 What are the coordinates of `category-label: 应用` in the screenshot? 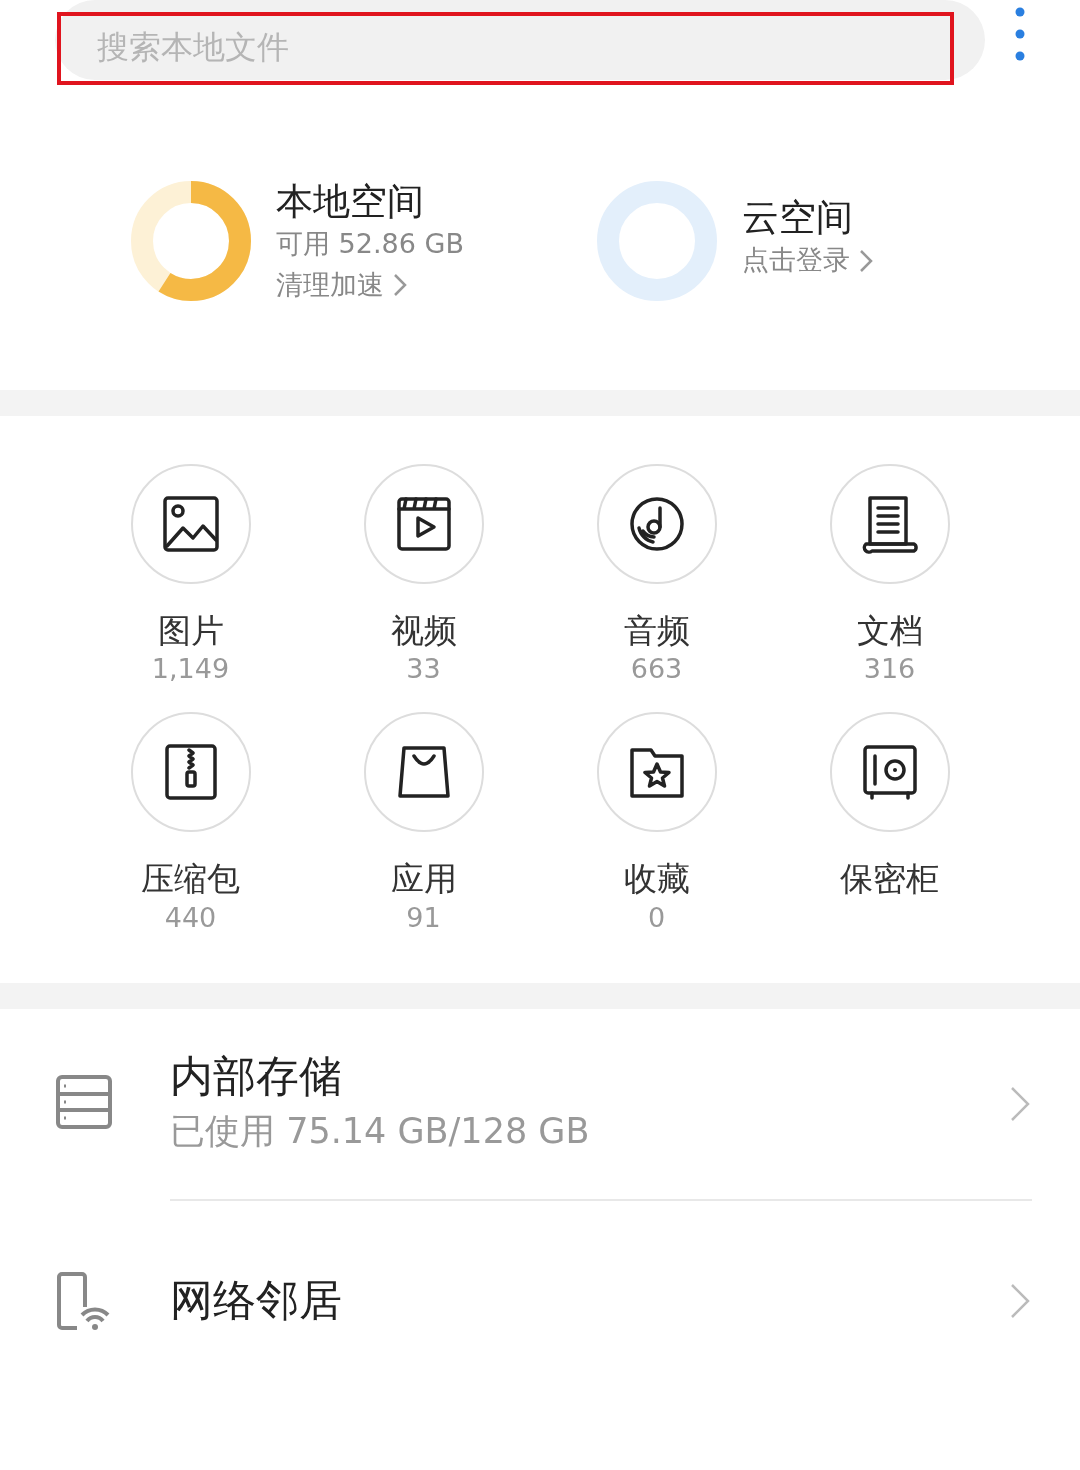 It's located at (423, 879).